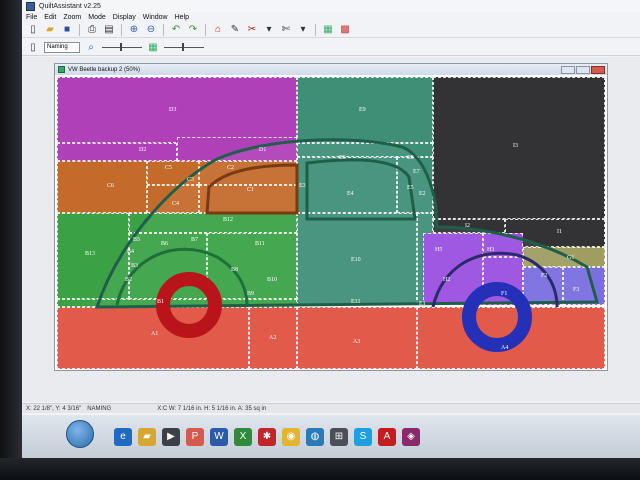 This screenshot has height=480, width=640. I want to click on label-B13: B13, so click(90, 254).